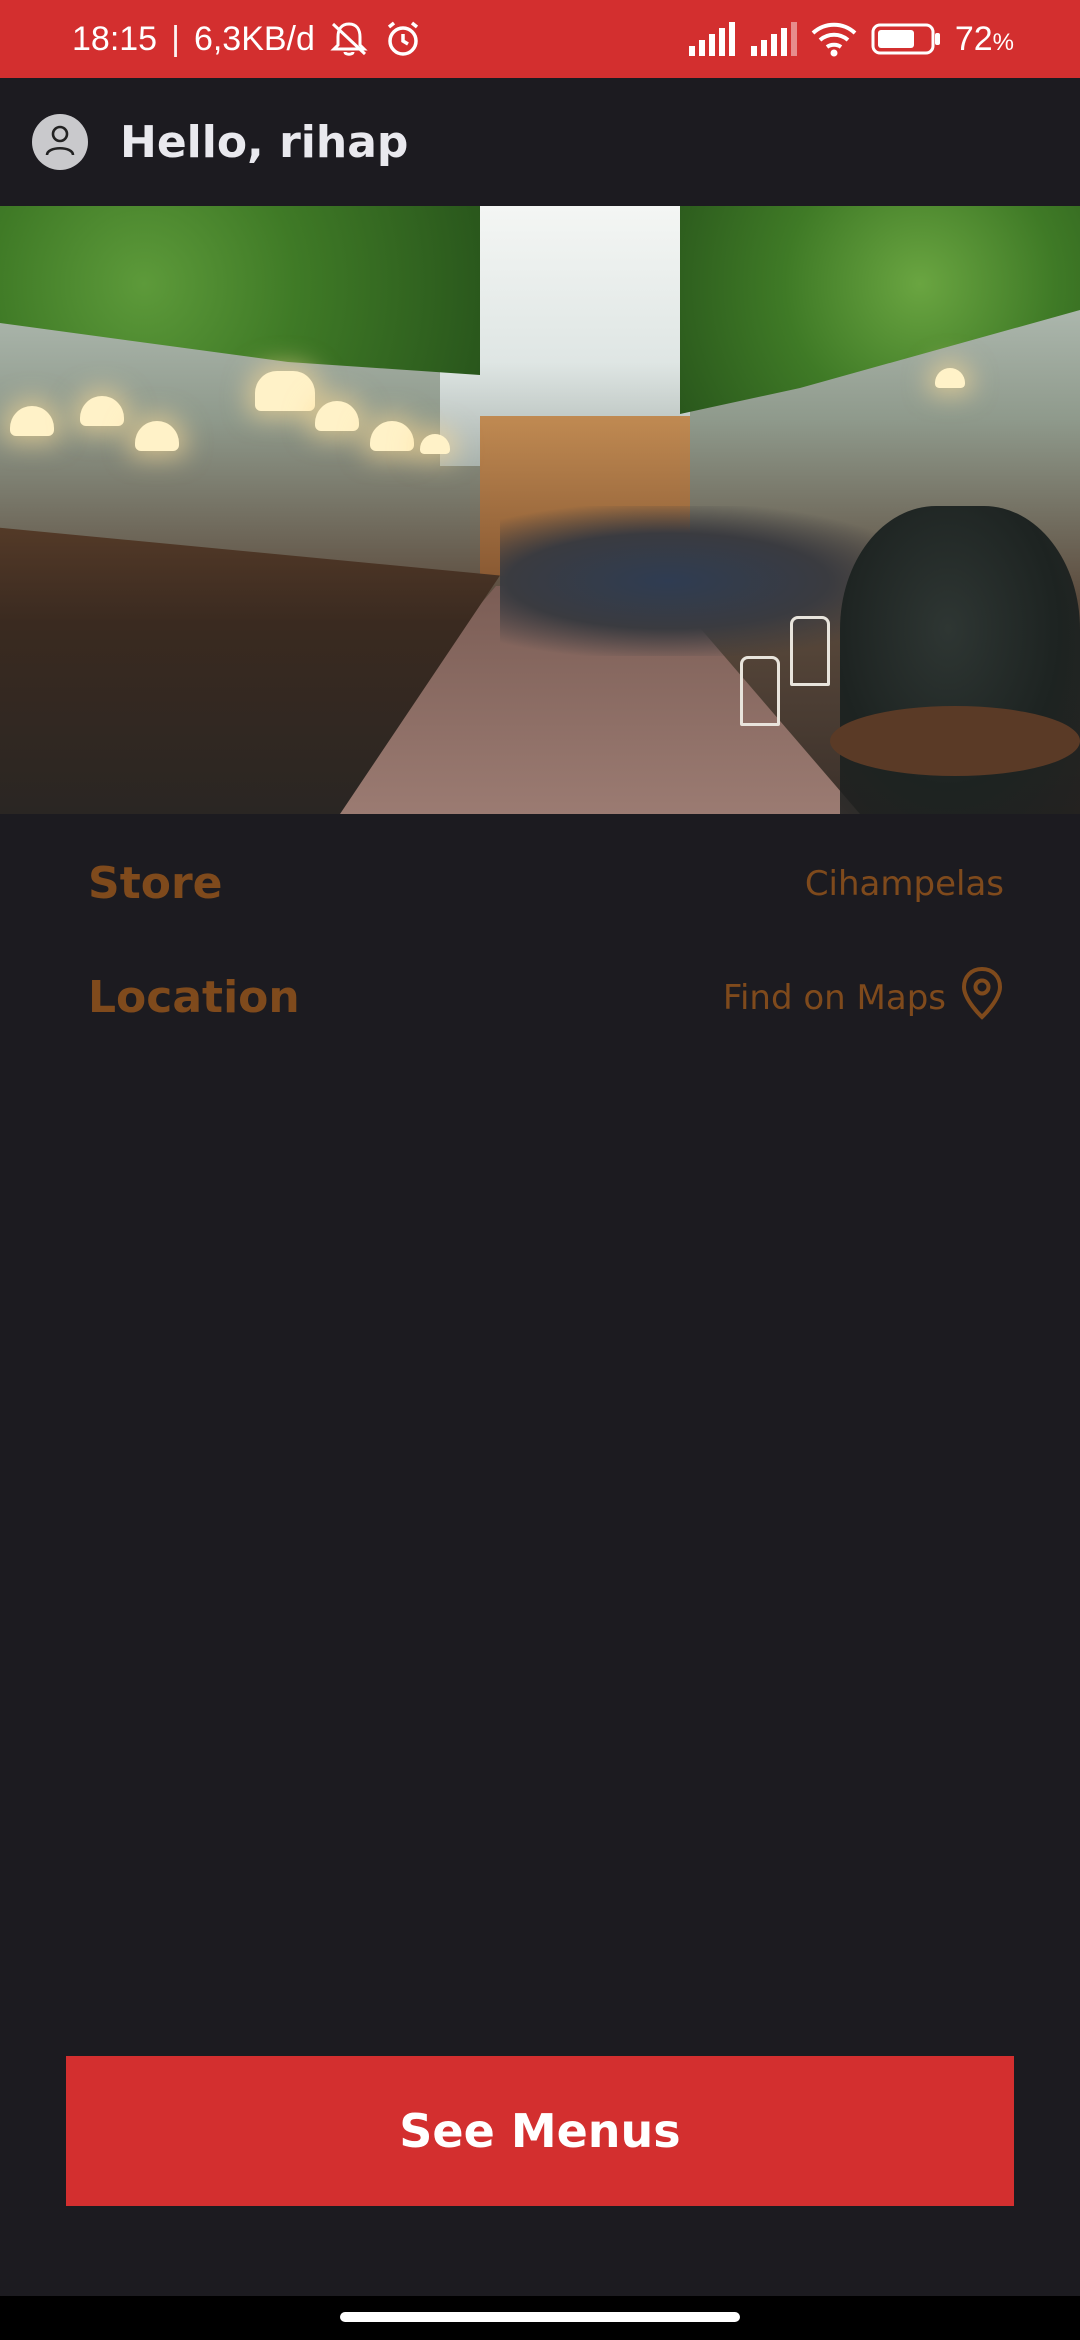  I want to click on network-speed: 6,3KB/d, so click(254, 38).